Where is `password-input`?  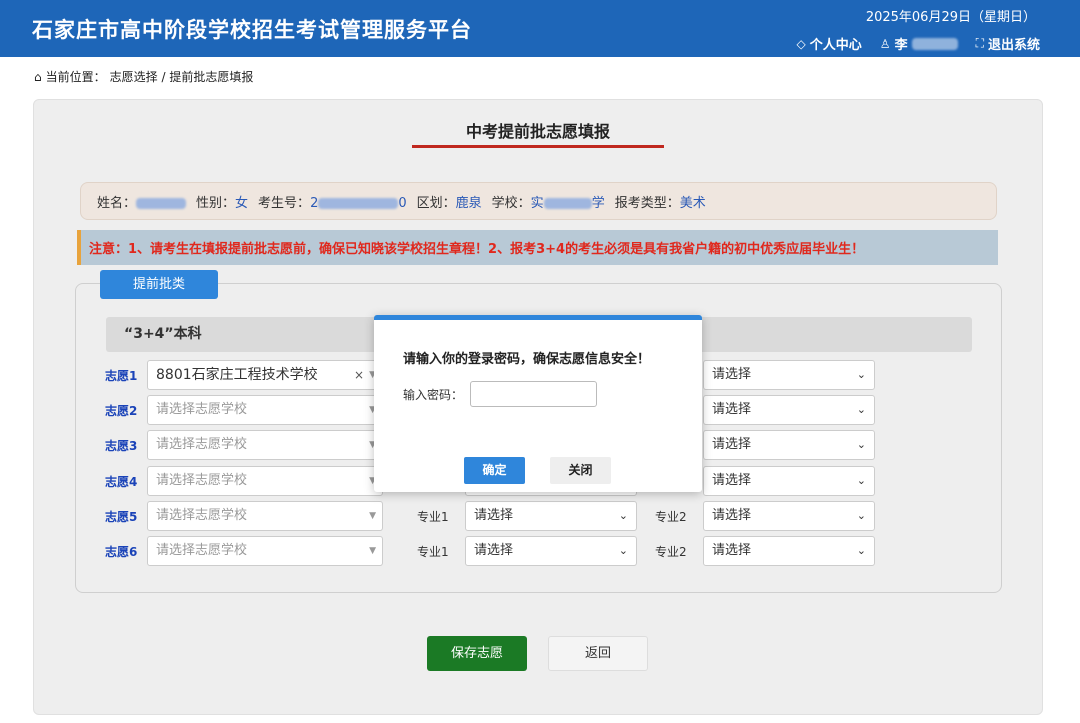
password-input is located at coordinates (533, 394).